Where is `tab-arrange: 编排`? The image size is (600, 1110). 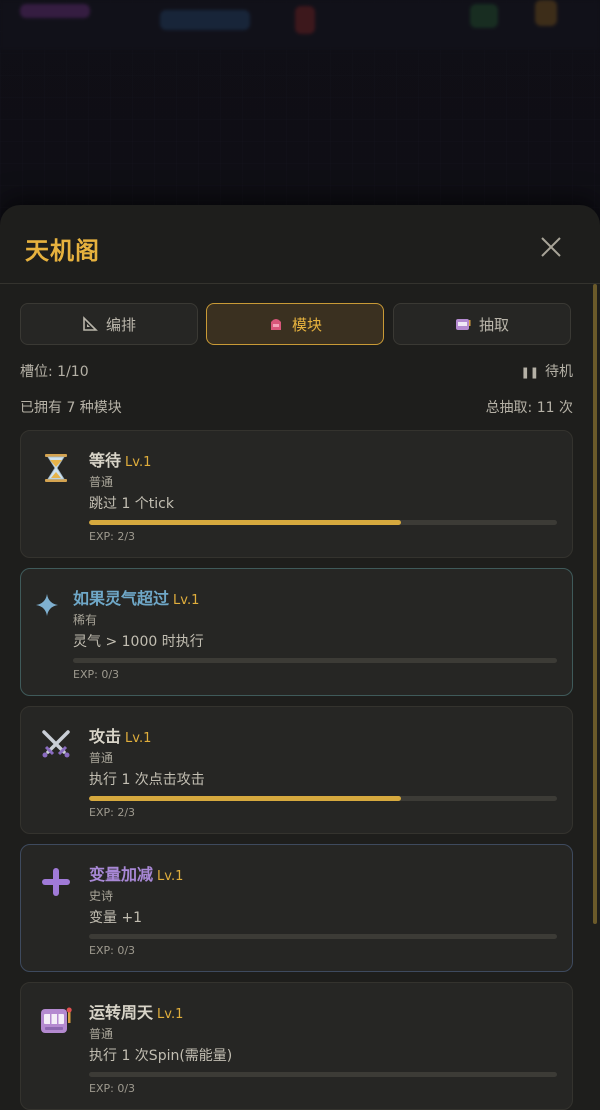 tab-arrange: 编排 is located at coordinates (109, 324).